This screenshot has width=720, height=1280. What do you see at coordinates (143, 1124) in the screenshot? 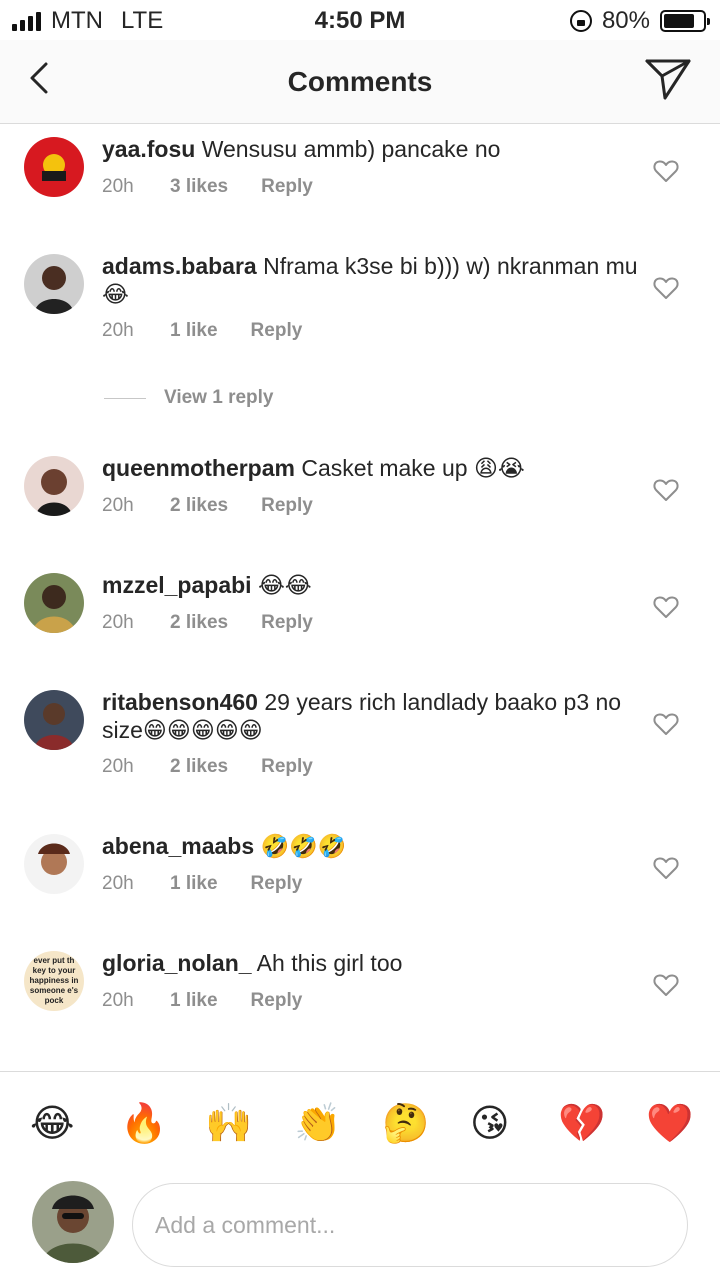
I see `emoji-button: 🔥` at bounding box center [143, 1124].